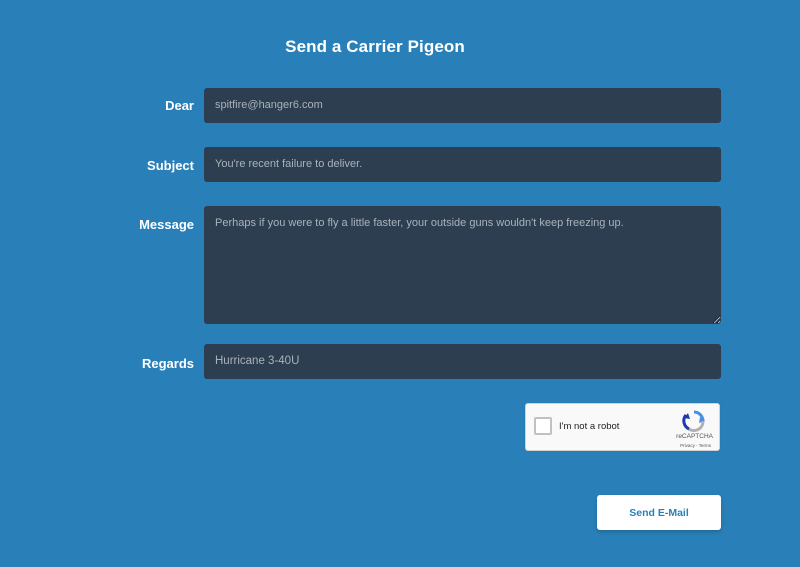 The image size is (800, 567). What do you see at coordinates (166, 224) in the screenshot?
I see `message-label: Message` at bounding box center [166, 224].